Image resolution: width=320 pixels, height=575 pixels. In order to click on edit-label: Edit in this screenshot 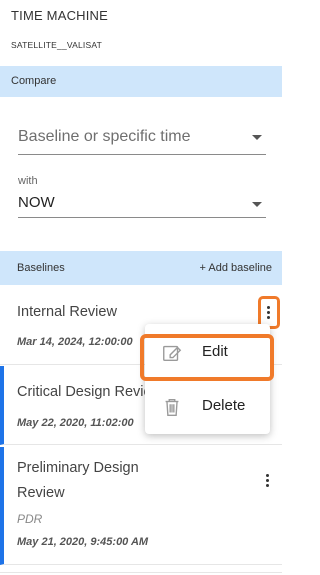, I will do `click(215, 351)`.